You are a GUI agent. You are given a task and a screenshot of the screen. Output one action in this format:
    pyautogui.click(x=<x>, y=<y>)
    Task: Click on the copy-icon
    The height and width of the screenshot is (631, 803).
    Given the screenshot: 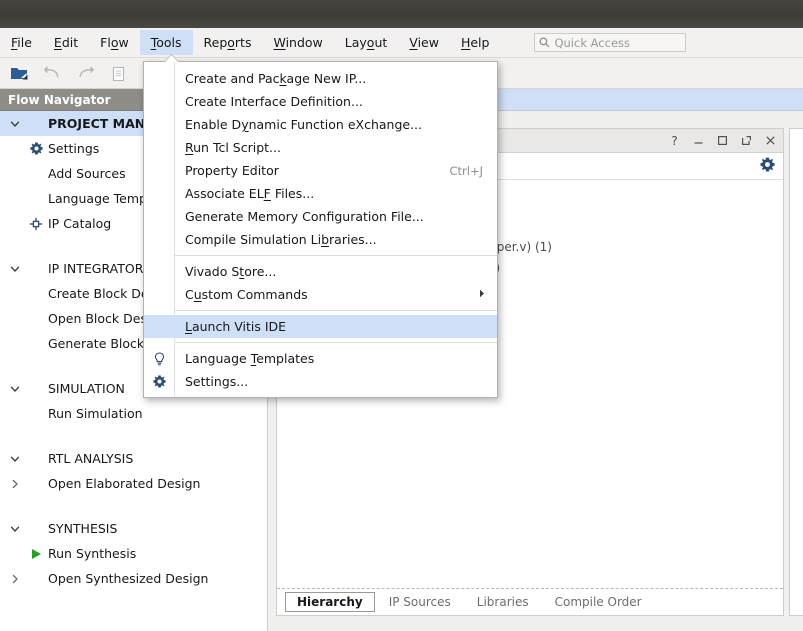 What is the action you would take?
    pyautogui.click(x=118, y=73)
    